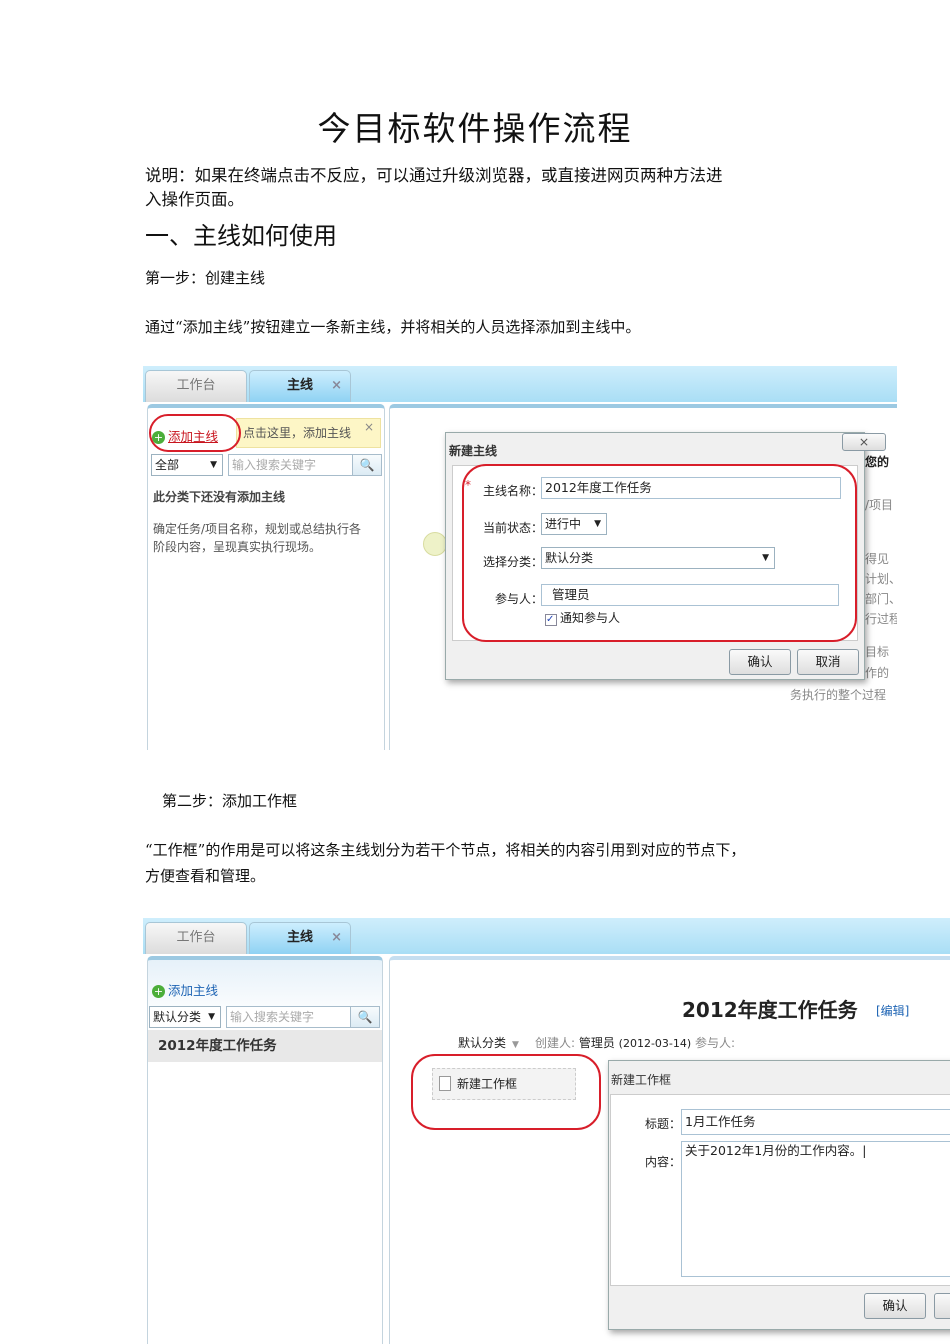 The height and width of the screenshot is (1344, 950). Describe the element at coordinates (297, 433) in the screenshot. I see `tooltip-text: 点击这里，添加主线` at that location.